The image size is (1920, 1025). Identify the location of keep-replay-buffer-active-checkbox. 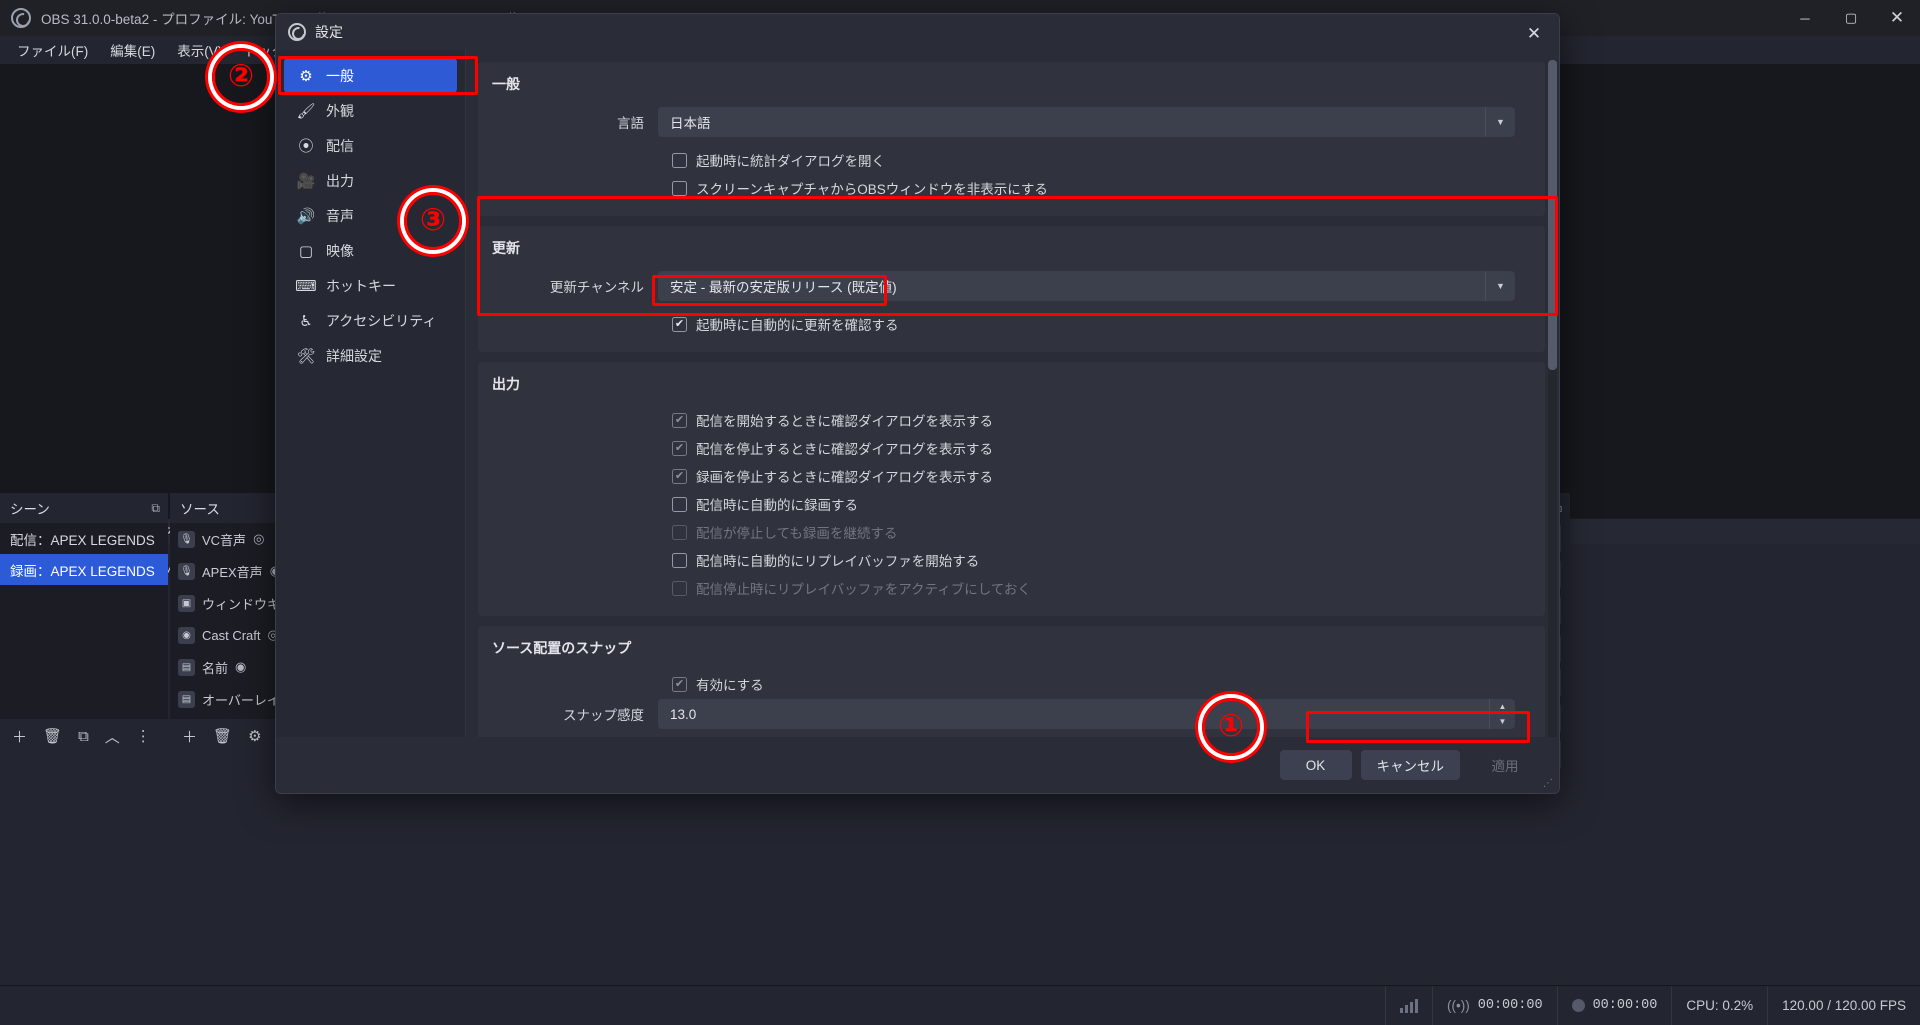
(679, 588).